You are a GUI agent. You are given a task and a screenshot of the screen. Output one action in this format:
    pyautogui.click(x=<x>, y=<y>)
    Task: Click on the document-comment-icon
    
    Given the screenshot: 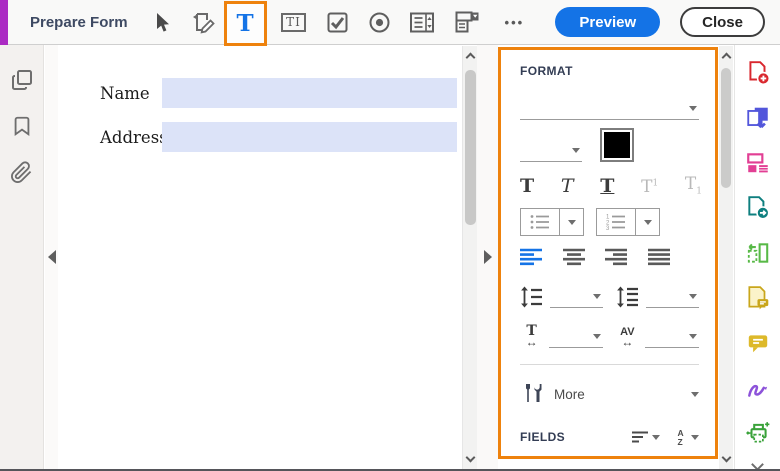 What is the action you would take?
    pyautogui.click(x=757, y=298)
    